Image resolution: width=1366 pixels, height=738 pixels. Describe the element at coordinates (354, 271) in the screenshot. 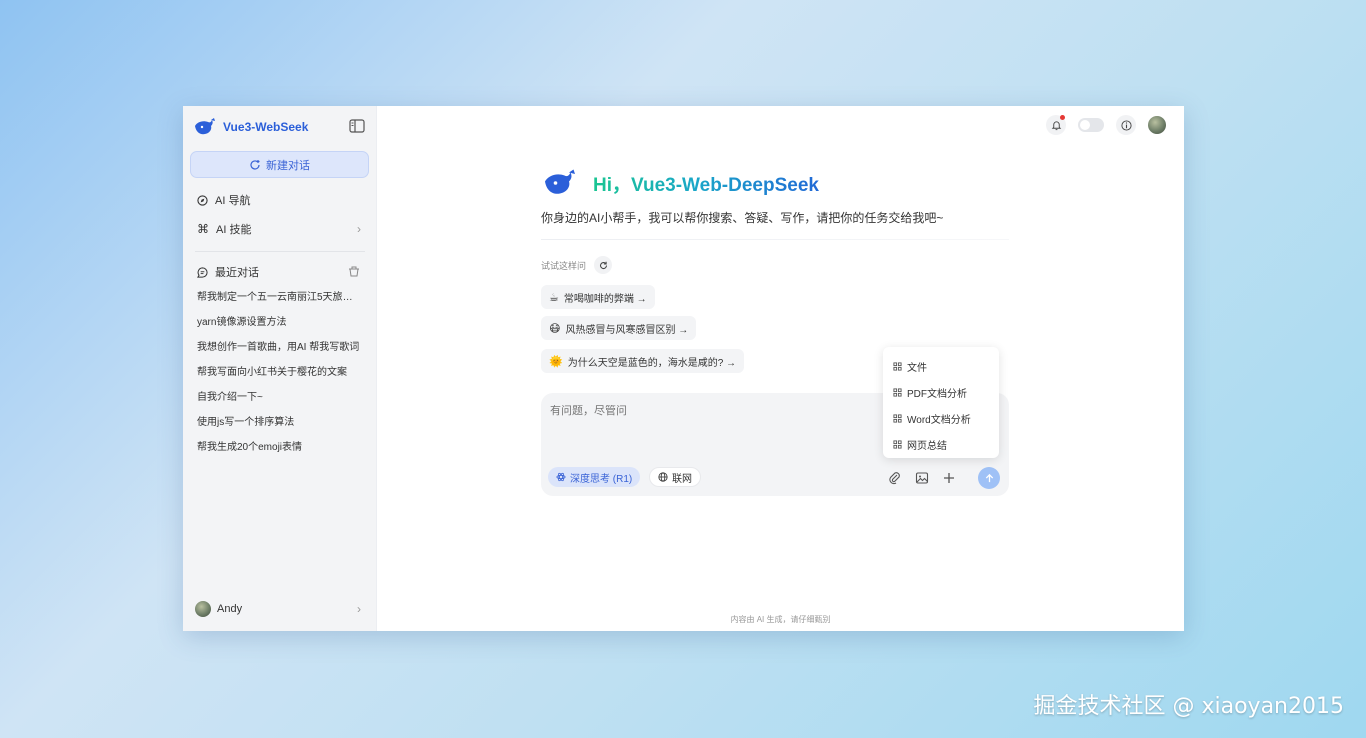

I see `trash-icon` at that location.